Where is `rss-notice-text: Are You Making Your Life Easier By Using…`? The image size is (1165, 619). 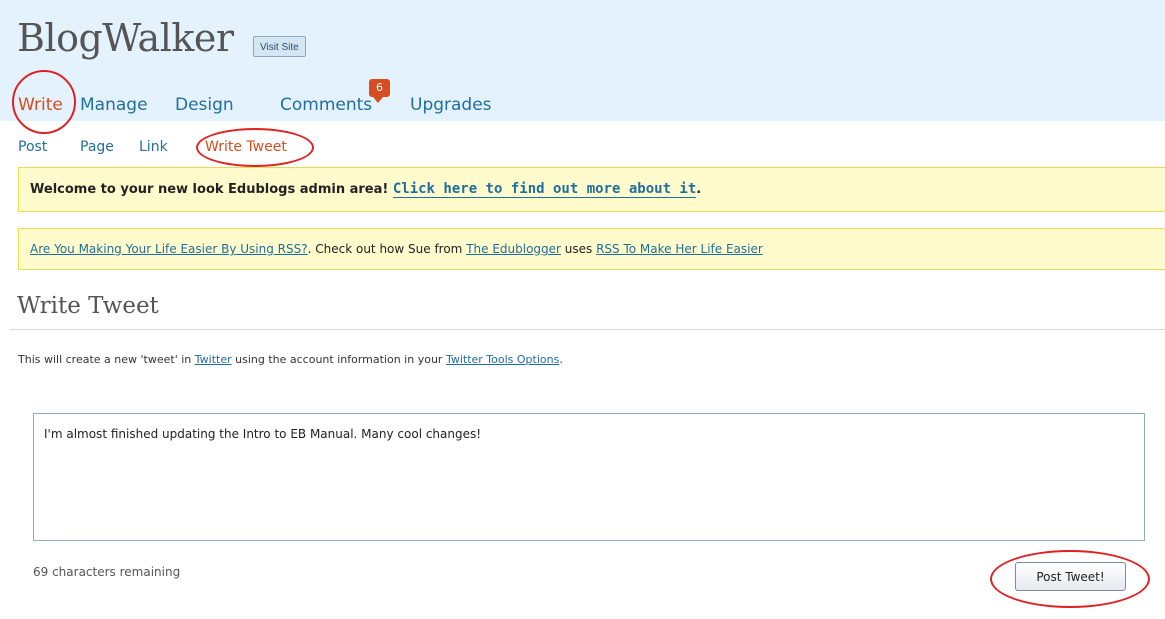 rss-notice-text: Are You Making Your Life Easier By Using… is located at coordinates (396, 249).